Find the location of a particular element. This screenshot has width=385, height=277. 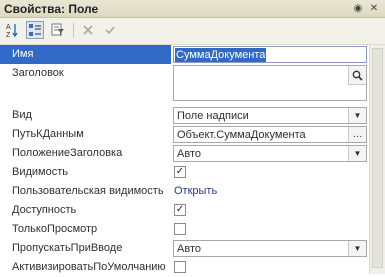

datapath-value: Объект.СуммаДокумента is located at coordinates (241, 135).